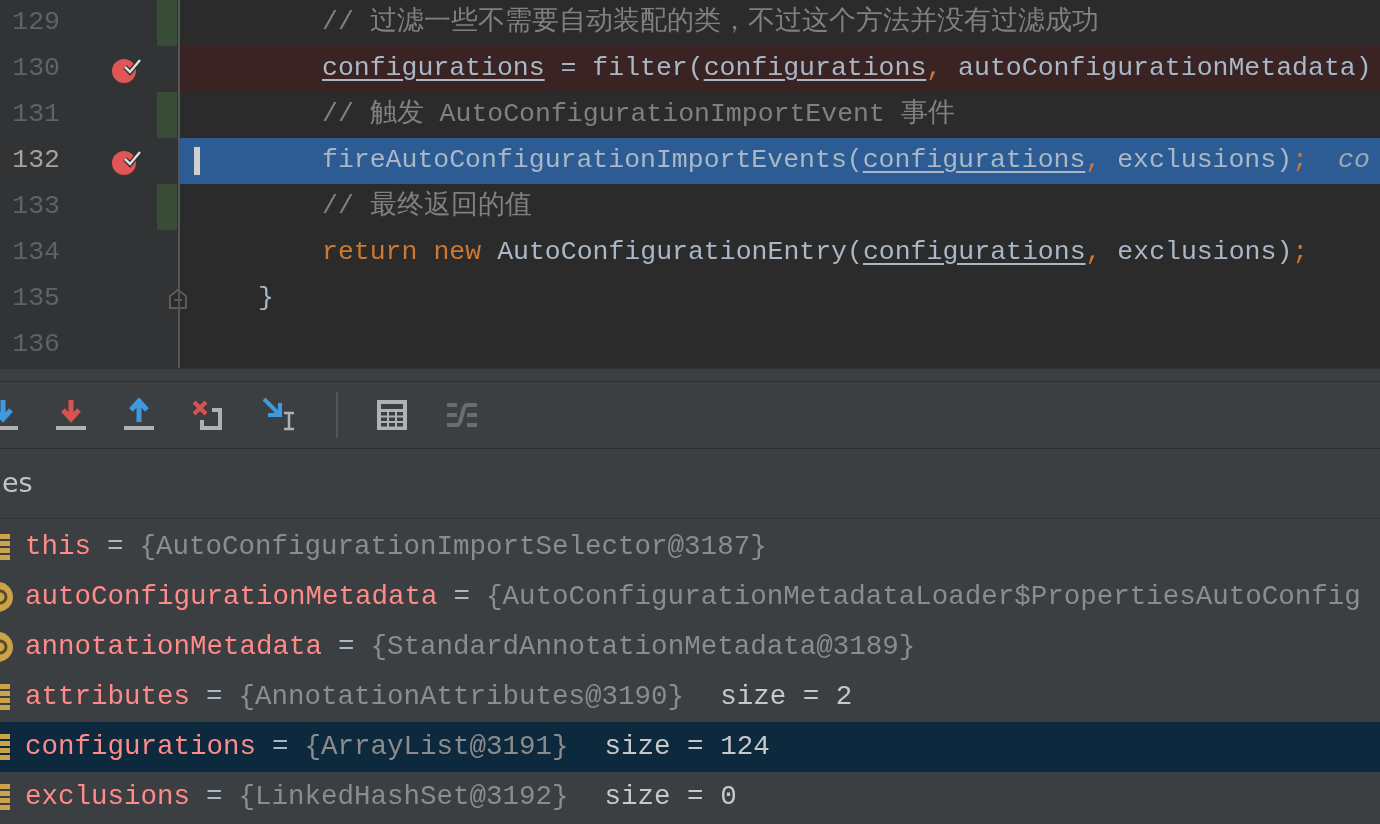 The image size is (1380, 824). I want to click on code-line: return new AutoConfigurationEntry(configurations, exclusions);, so click(815, 253).